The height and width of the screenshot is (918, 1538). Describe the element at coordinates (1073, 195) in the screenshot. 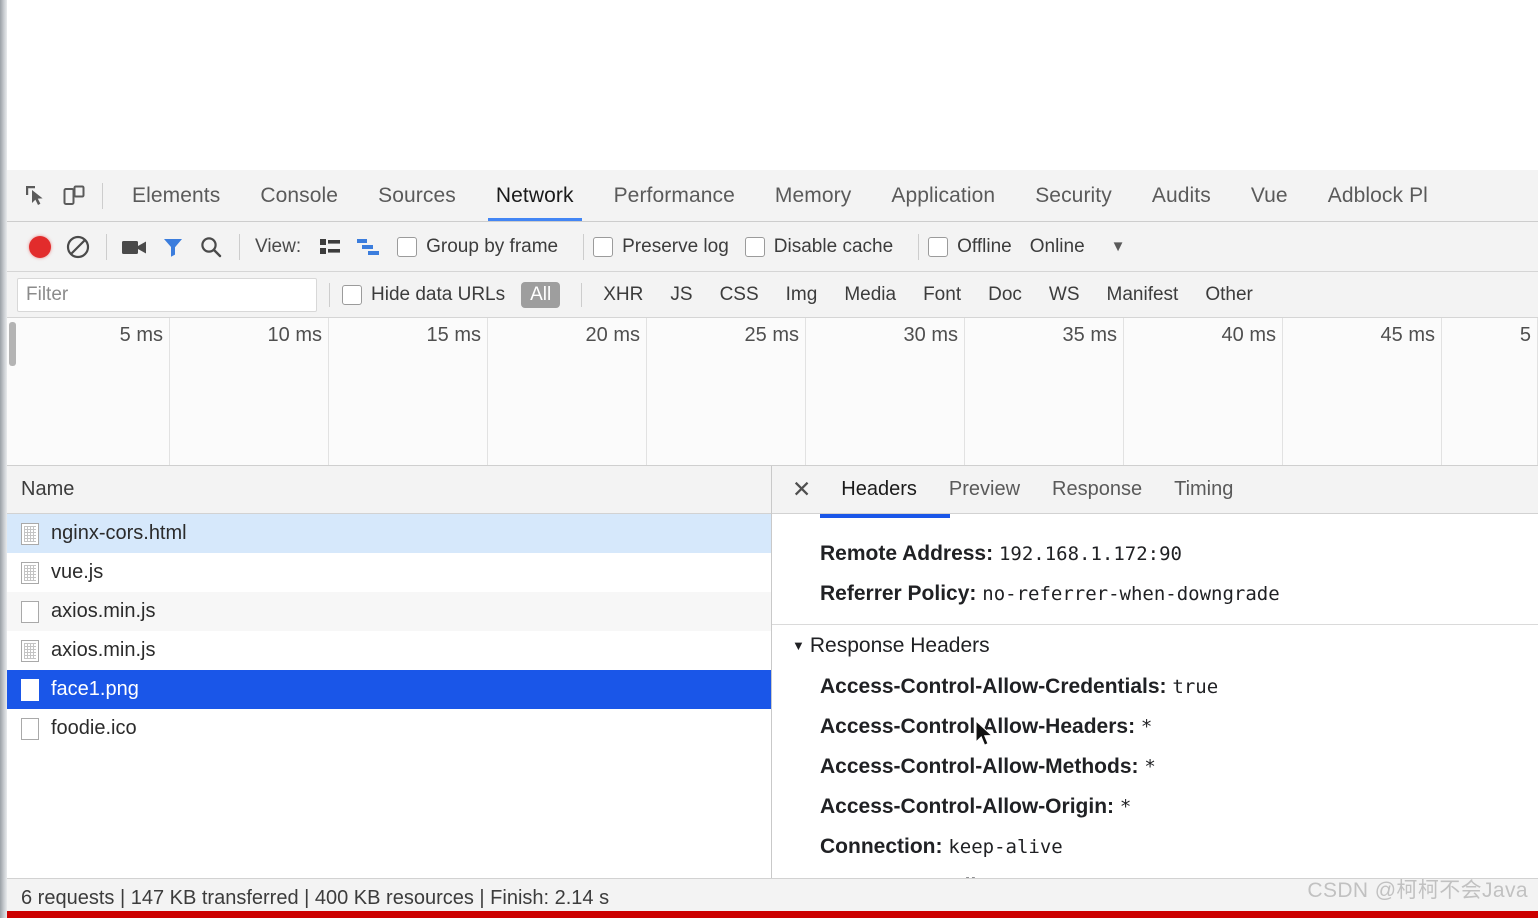

I see `tab-security: Security` at that location.